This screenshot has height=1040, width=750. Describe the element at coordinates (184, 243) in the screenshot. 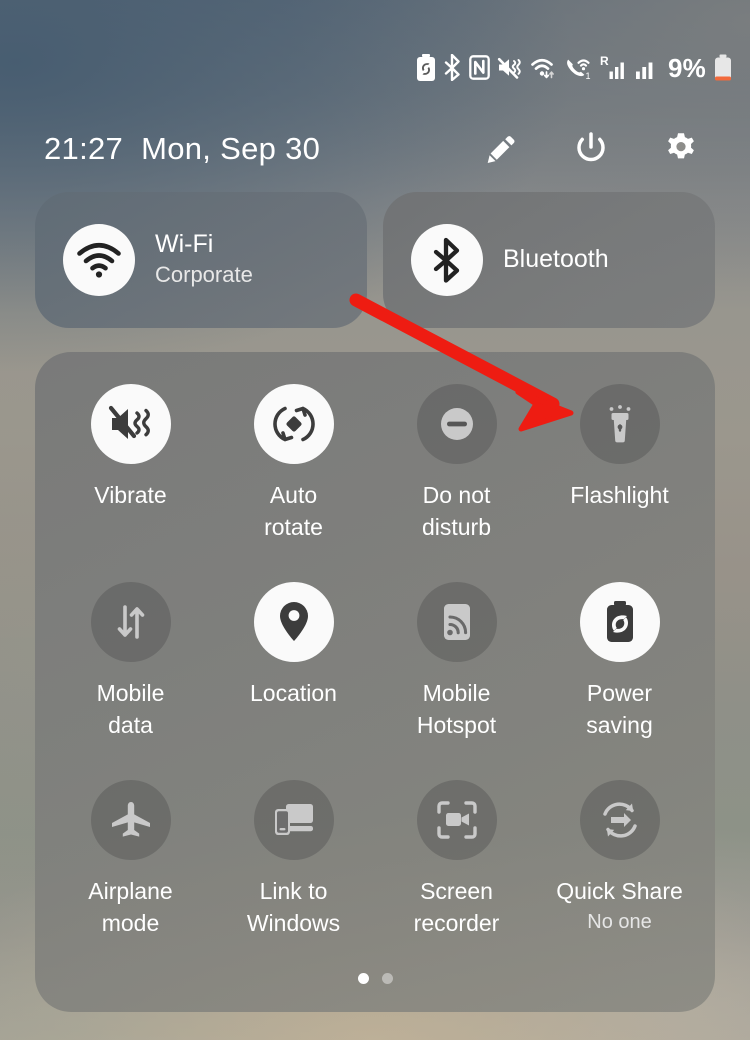

I see `wifi-tile-title: Wi-Fi` at that location.